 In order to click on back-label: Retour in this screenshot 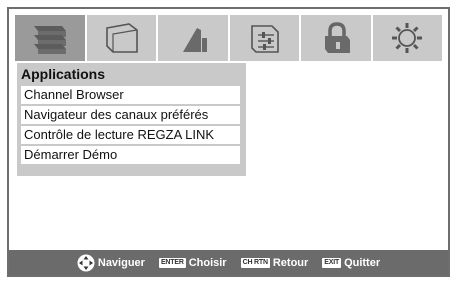, I will do `click(290, 262)`.